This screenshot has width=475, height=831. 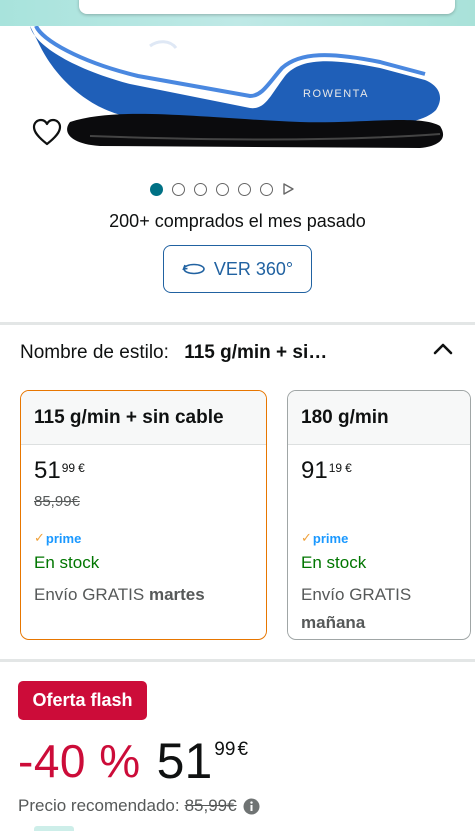 I want to click on shipping-day: martes, so click(x=176, y=594).